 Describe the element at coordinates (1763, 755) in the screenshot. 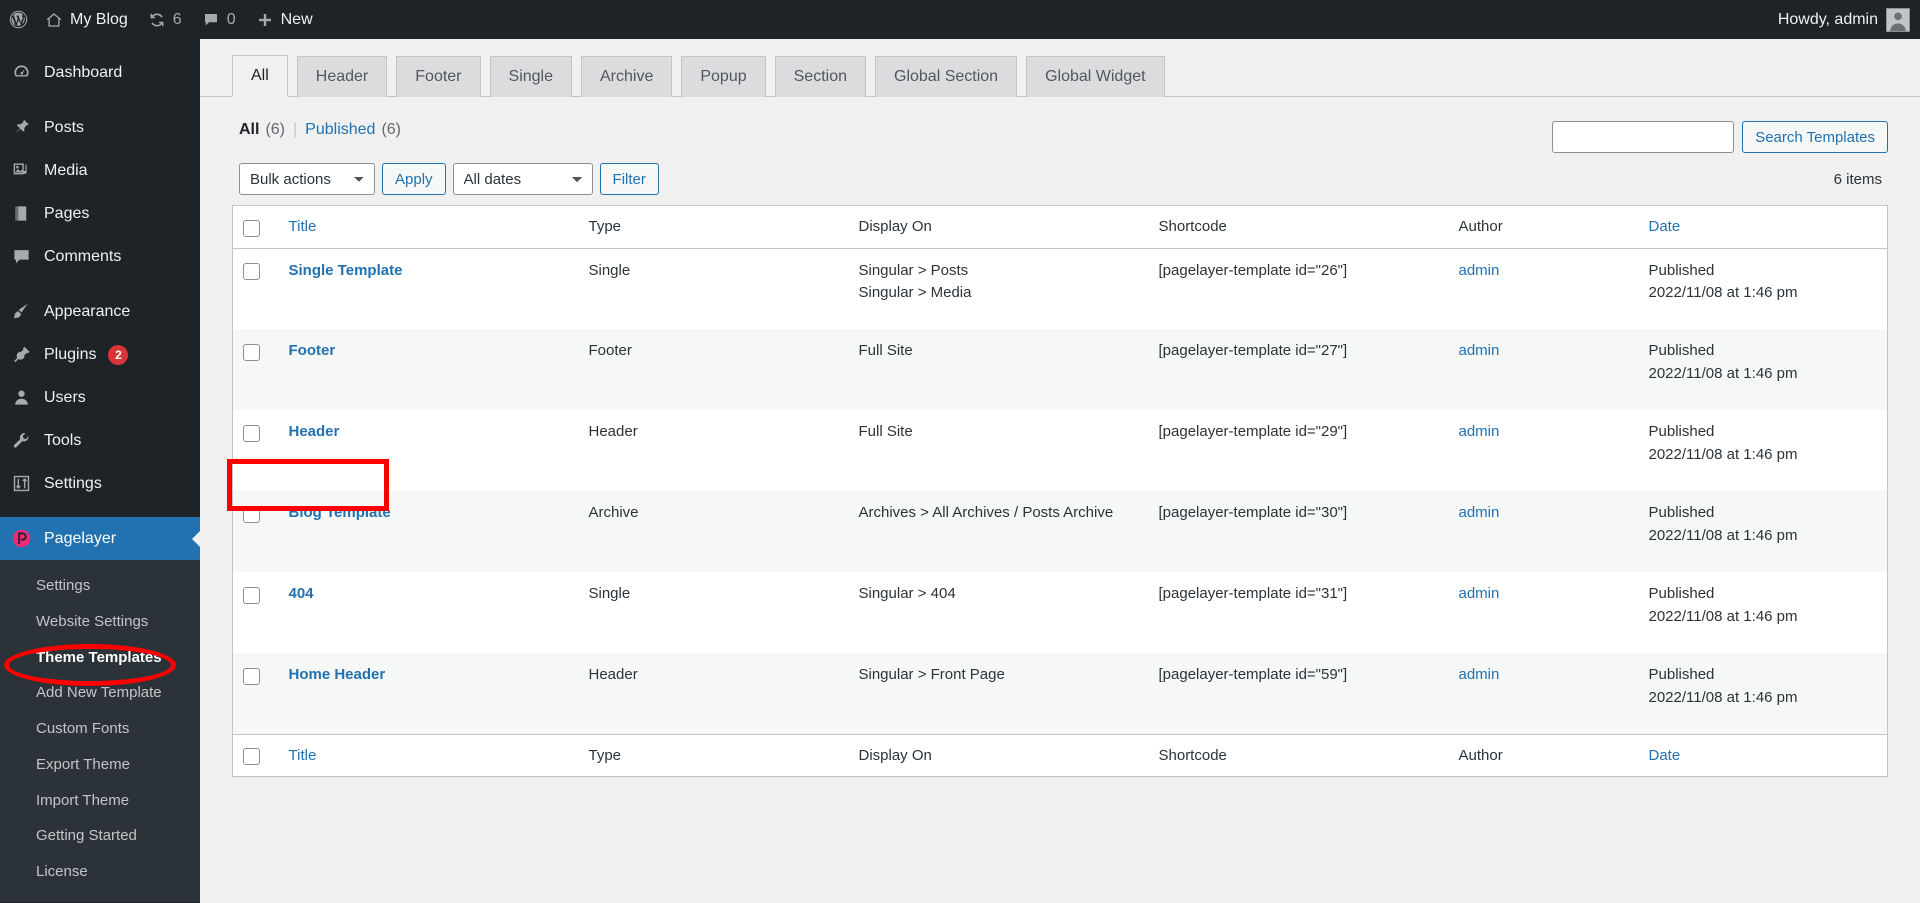

I see `column-footer-date: Date` at that location.